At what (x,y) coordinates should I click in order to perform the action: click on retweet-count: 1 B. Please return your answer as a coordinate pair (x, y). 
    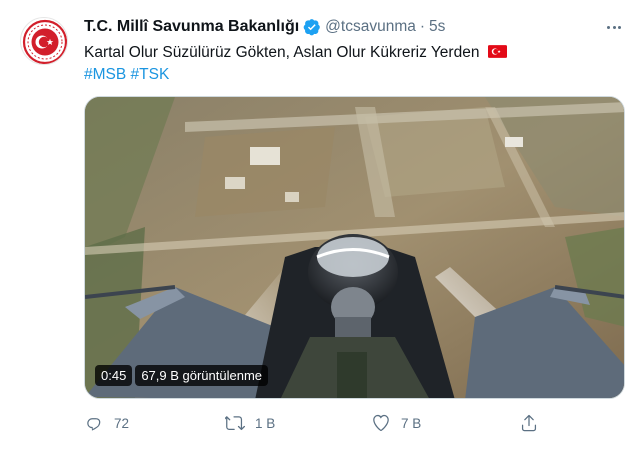
    Looking at the image, I should click on (265, 423).